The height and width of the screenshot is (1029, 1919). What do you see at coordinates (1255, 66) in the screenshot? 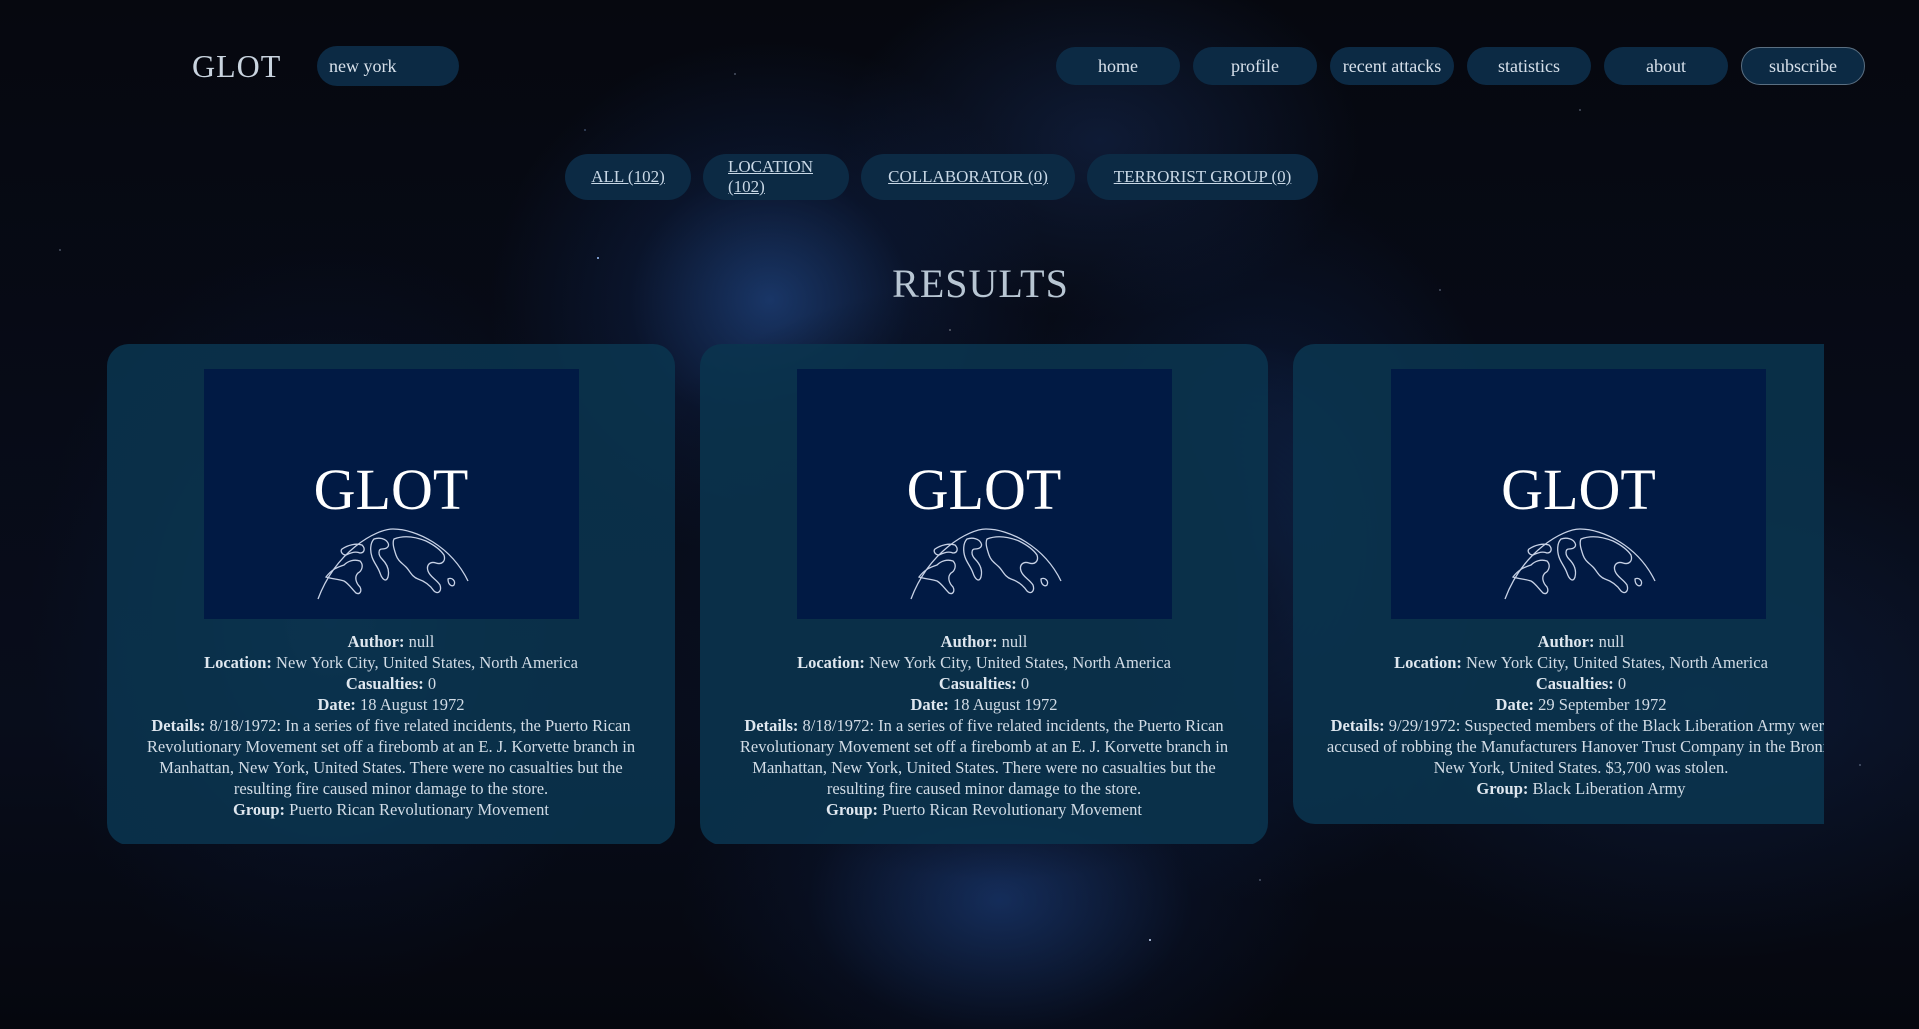
I see `nav-profile-button: profile` at bounding box center [1255, 66].